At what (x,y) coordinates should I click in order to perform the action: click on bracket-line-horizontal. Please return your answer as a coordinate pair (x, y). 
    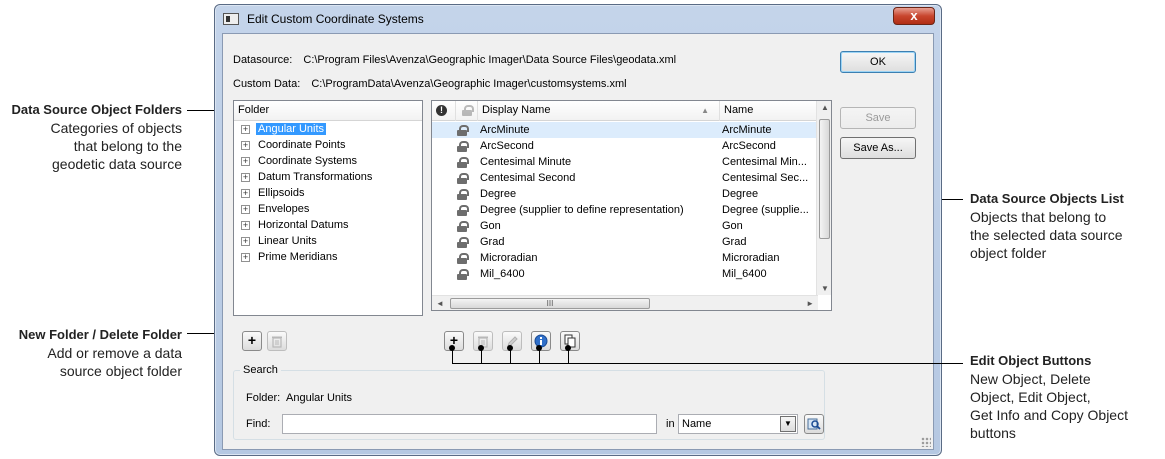
    Looking at the image, I should click on (707, 363).